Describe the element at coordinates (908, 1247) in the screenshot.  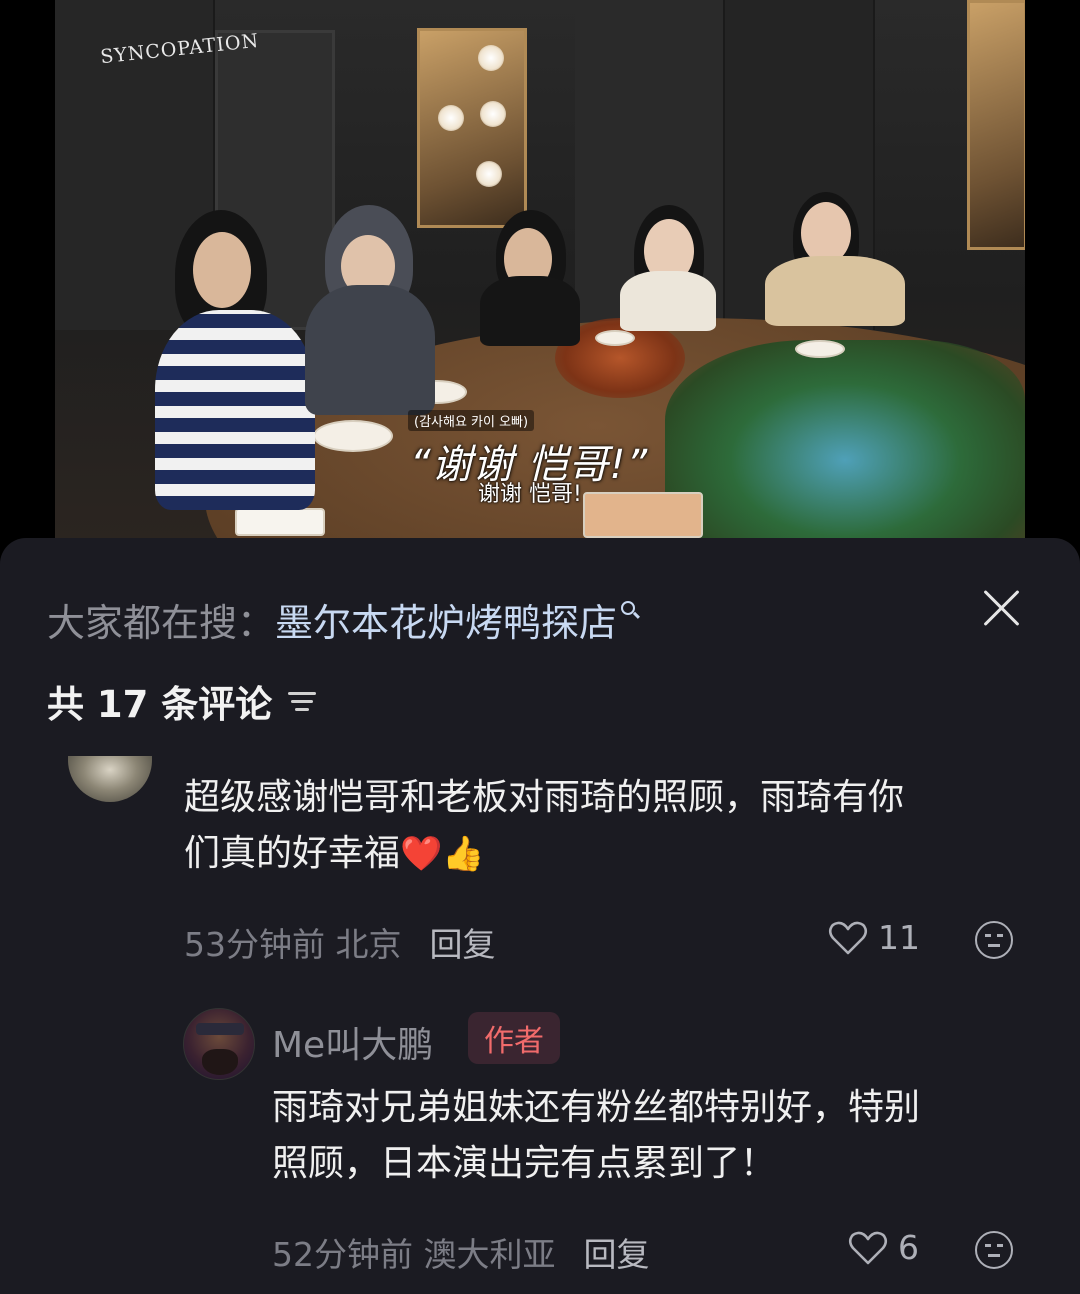
I see `like-count: 6` at that location.